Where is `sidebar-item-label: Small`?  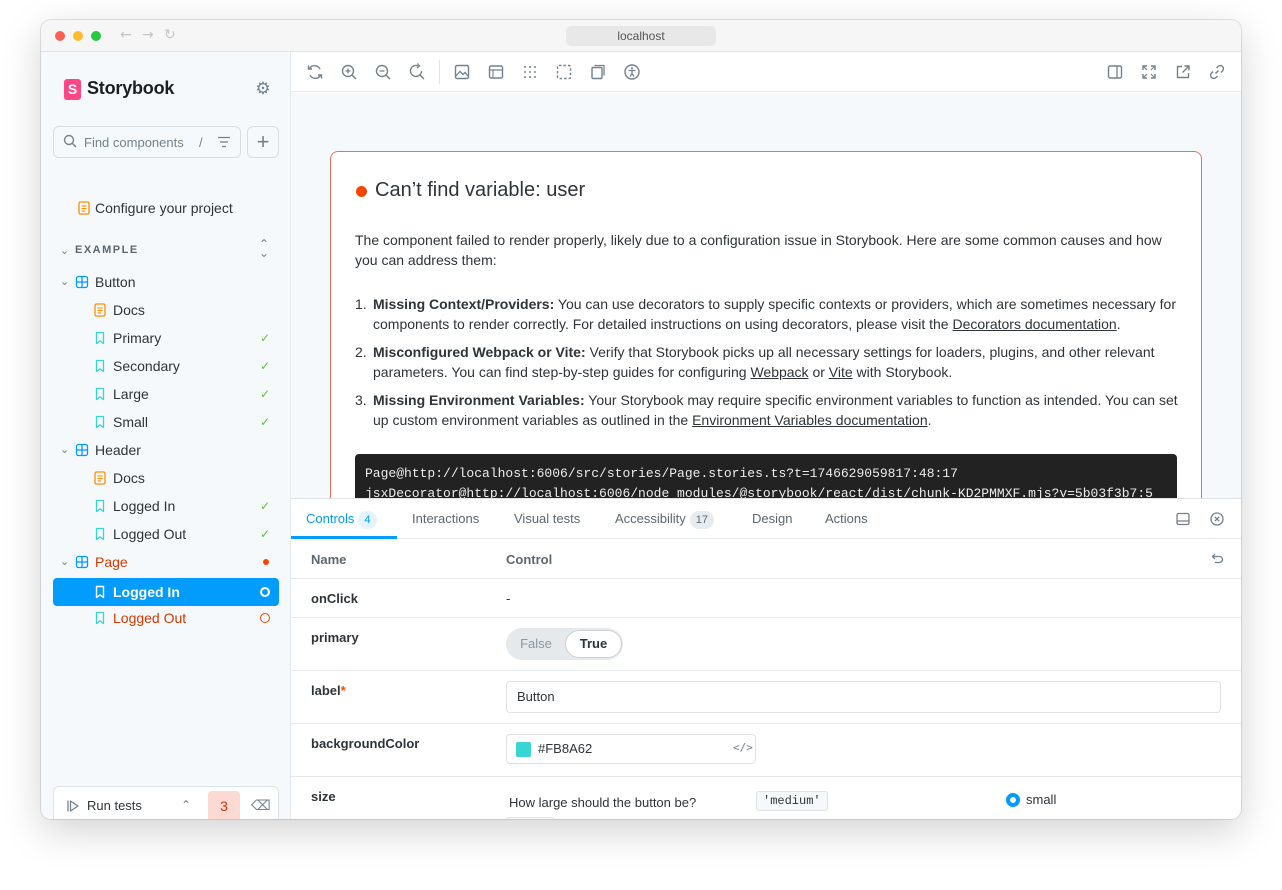
sidebar-item-label: Small is located at coordinates (131, 422).